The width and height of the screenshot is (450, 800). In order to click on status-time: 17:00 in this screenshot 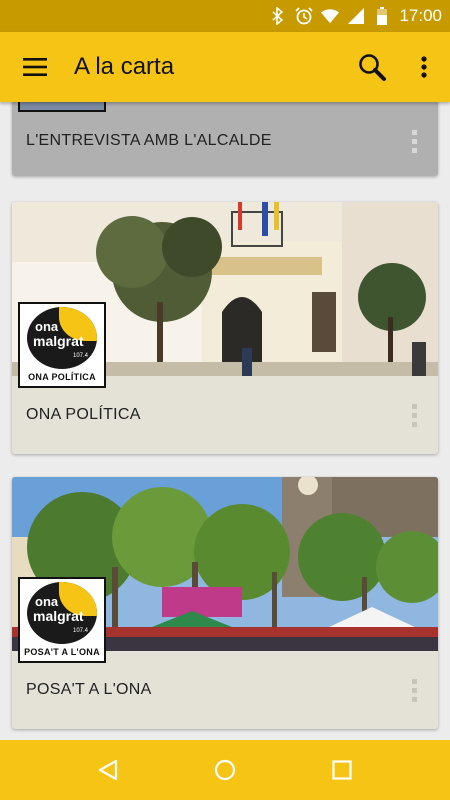, I will do `click(420, 15)`.